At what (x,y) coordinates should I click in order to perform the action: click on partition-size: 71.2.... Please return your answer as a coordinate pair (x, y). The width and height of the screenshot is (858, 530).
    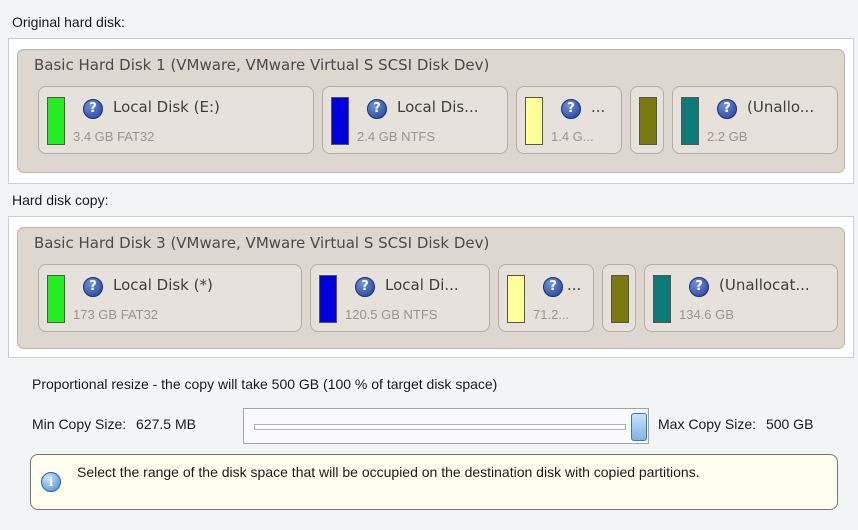
    Looking at the image, I should click on (551, 314).